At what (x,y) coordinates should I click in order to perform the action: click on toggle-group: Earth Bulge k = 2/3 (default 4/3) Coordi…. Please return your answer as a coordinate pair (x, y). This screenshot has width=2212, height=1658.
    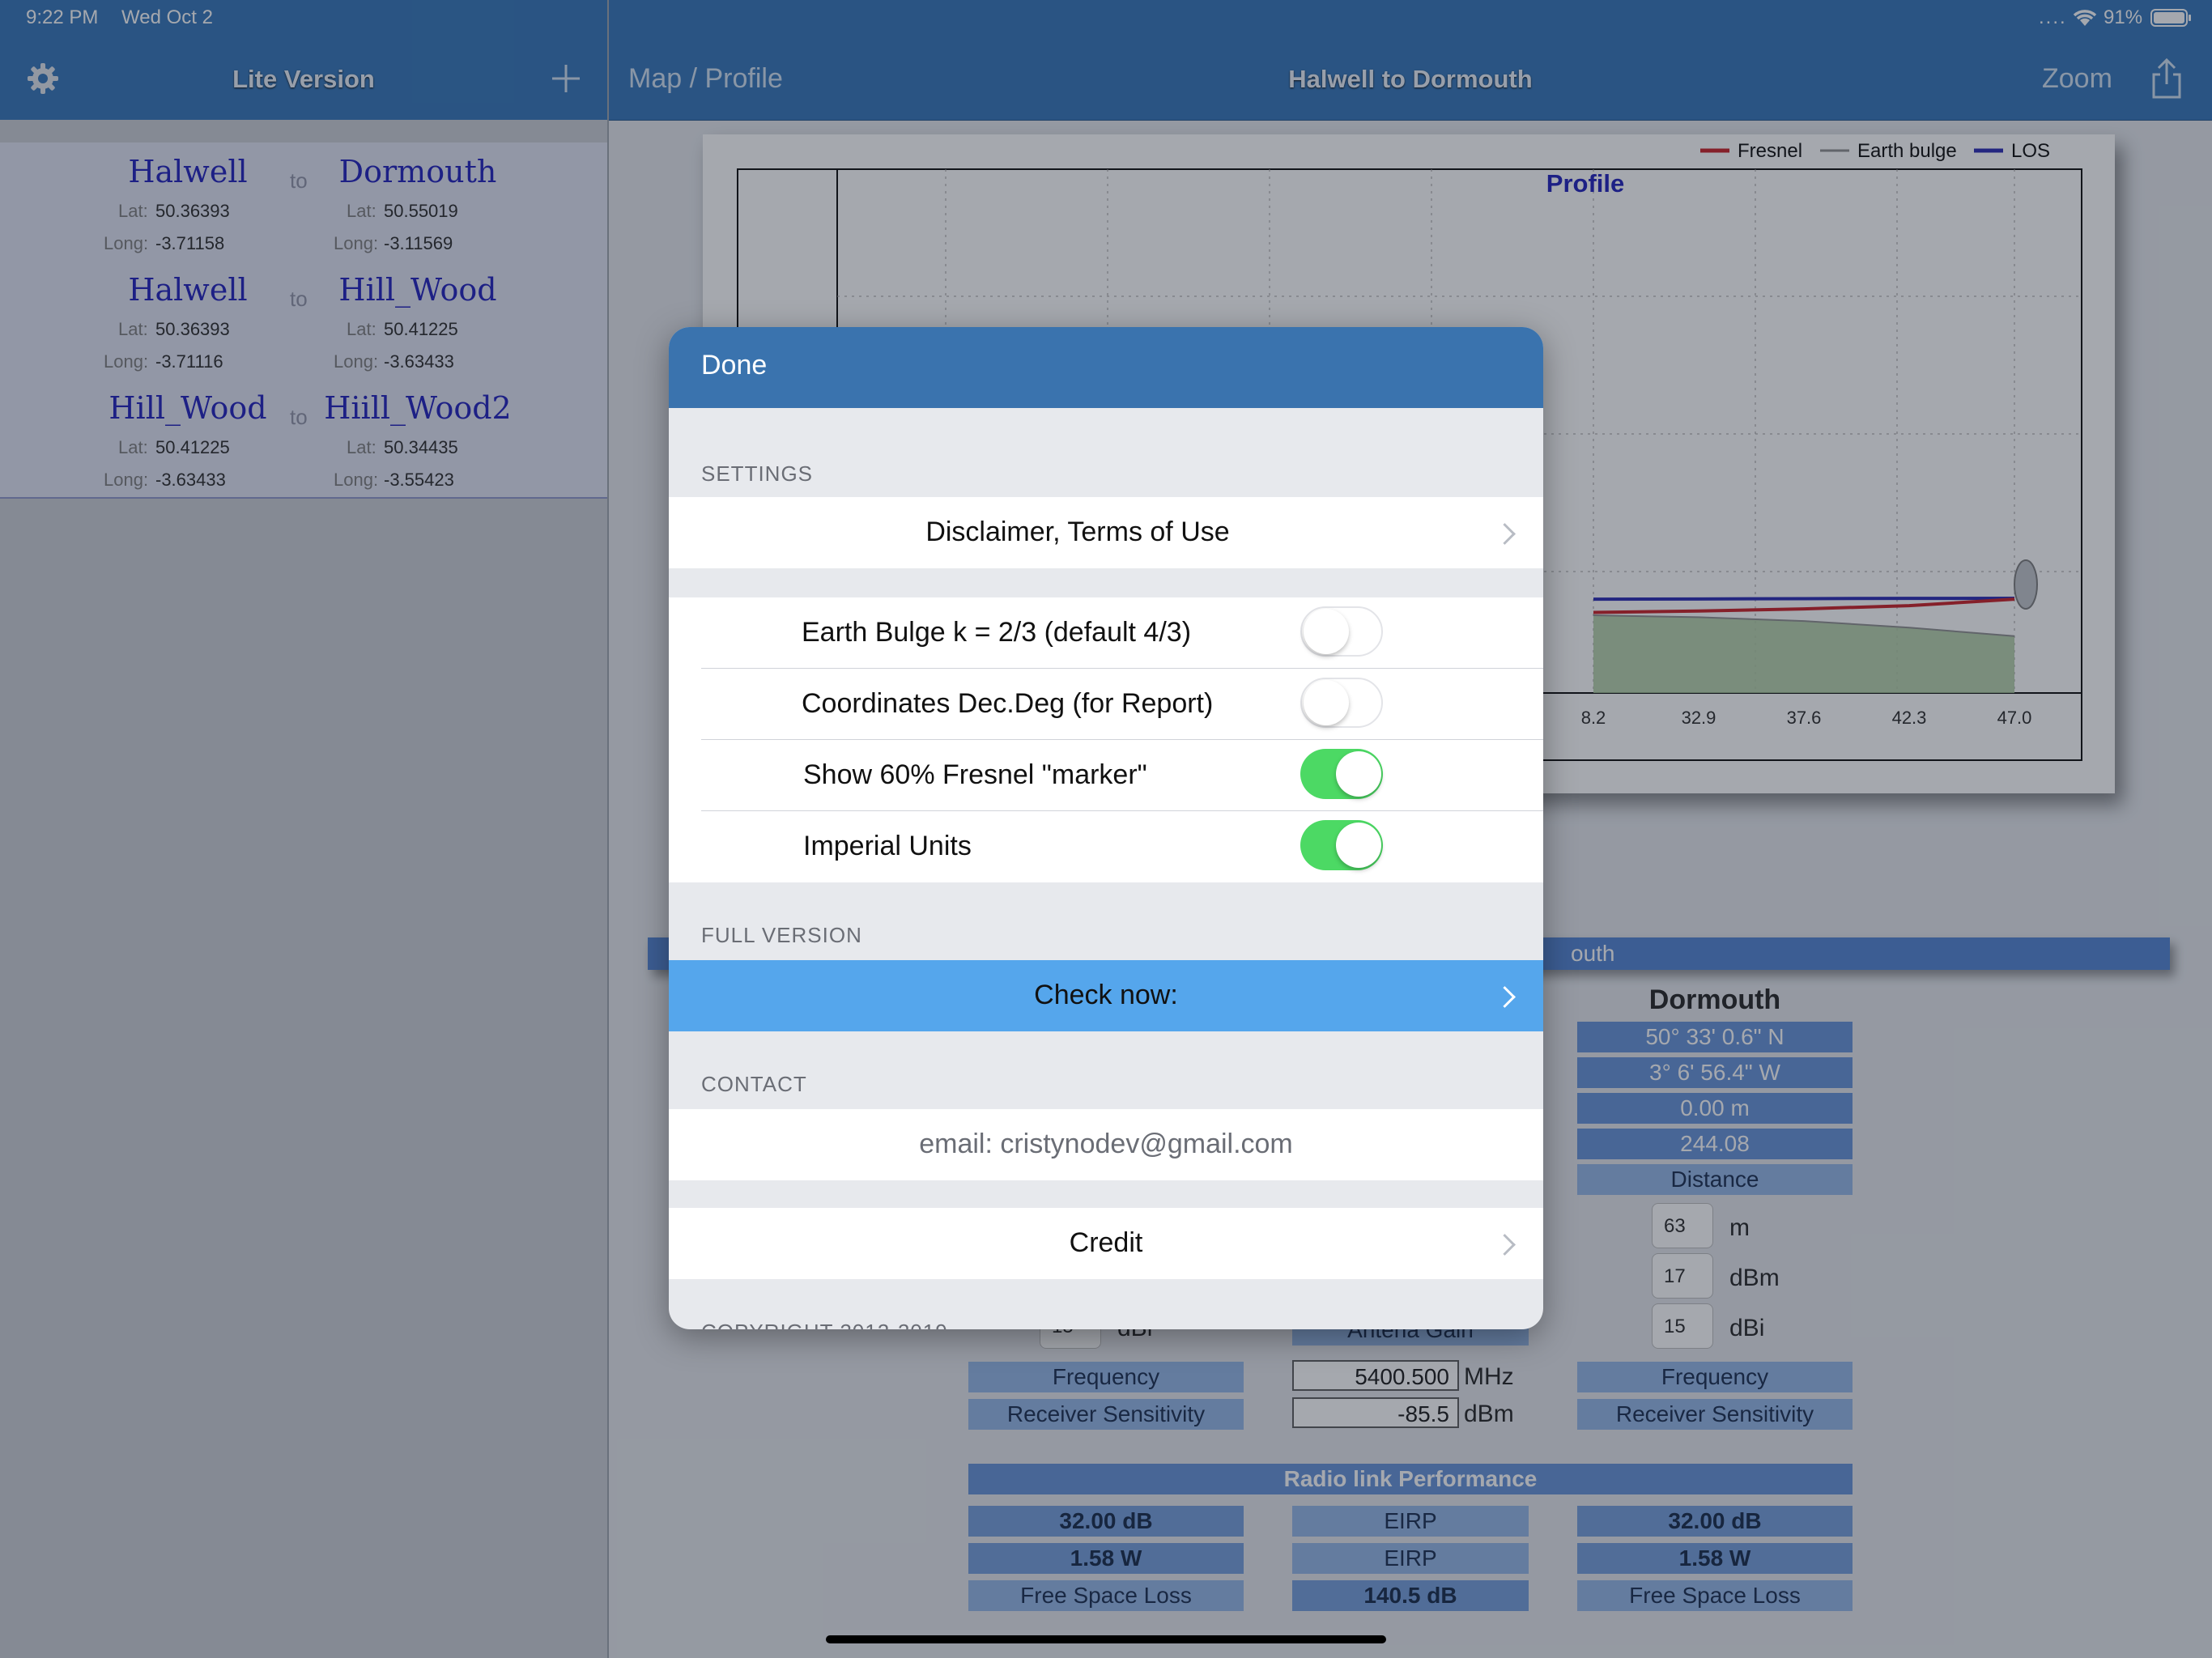
    Looking at the image, I should click on (1106, 739).